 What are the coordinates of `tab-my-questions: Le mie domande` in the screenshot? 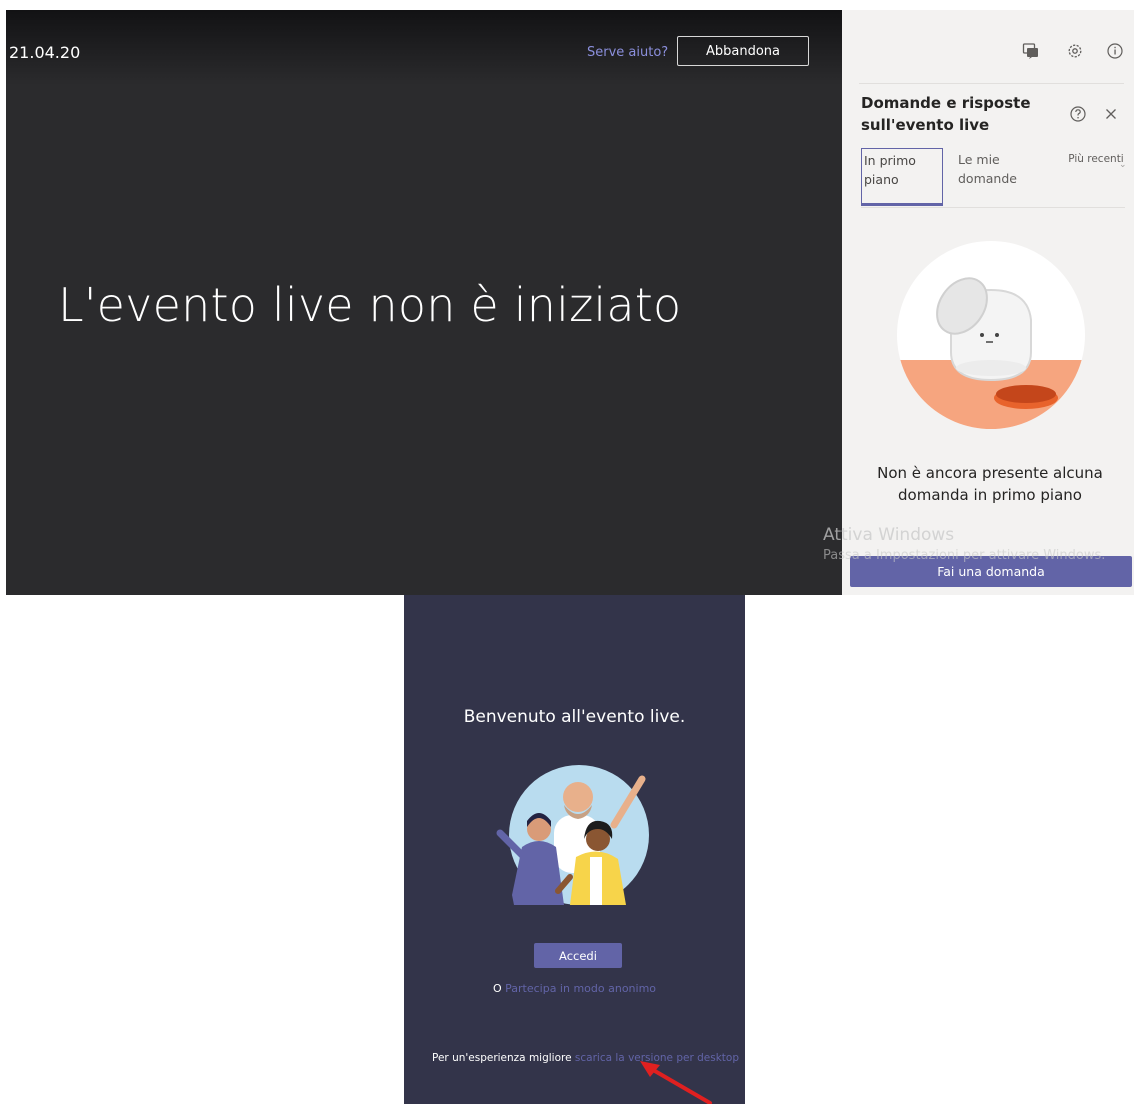 It's located at (1003, 169).